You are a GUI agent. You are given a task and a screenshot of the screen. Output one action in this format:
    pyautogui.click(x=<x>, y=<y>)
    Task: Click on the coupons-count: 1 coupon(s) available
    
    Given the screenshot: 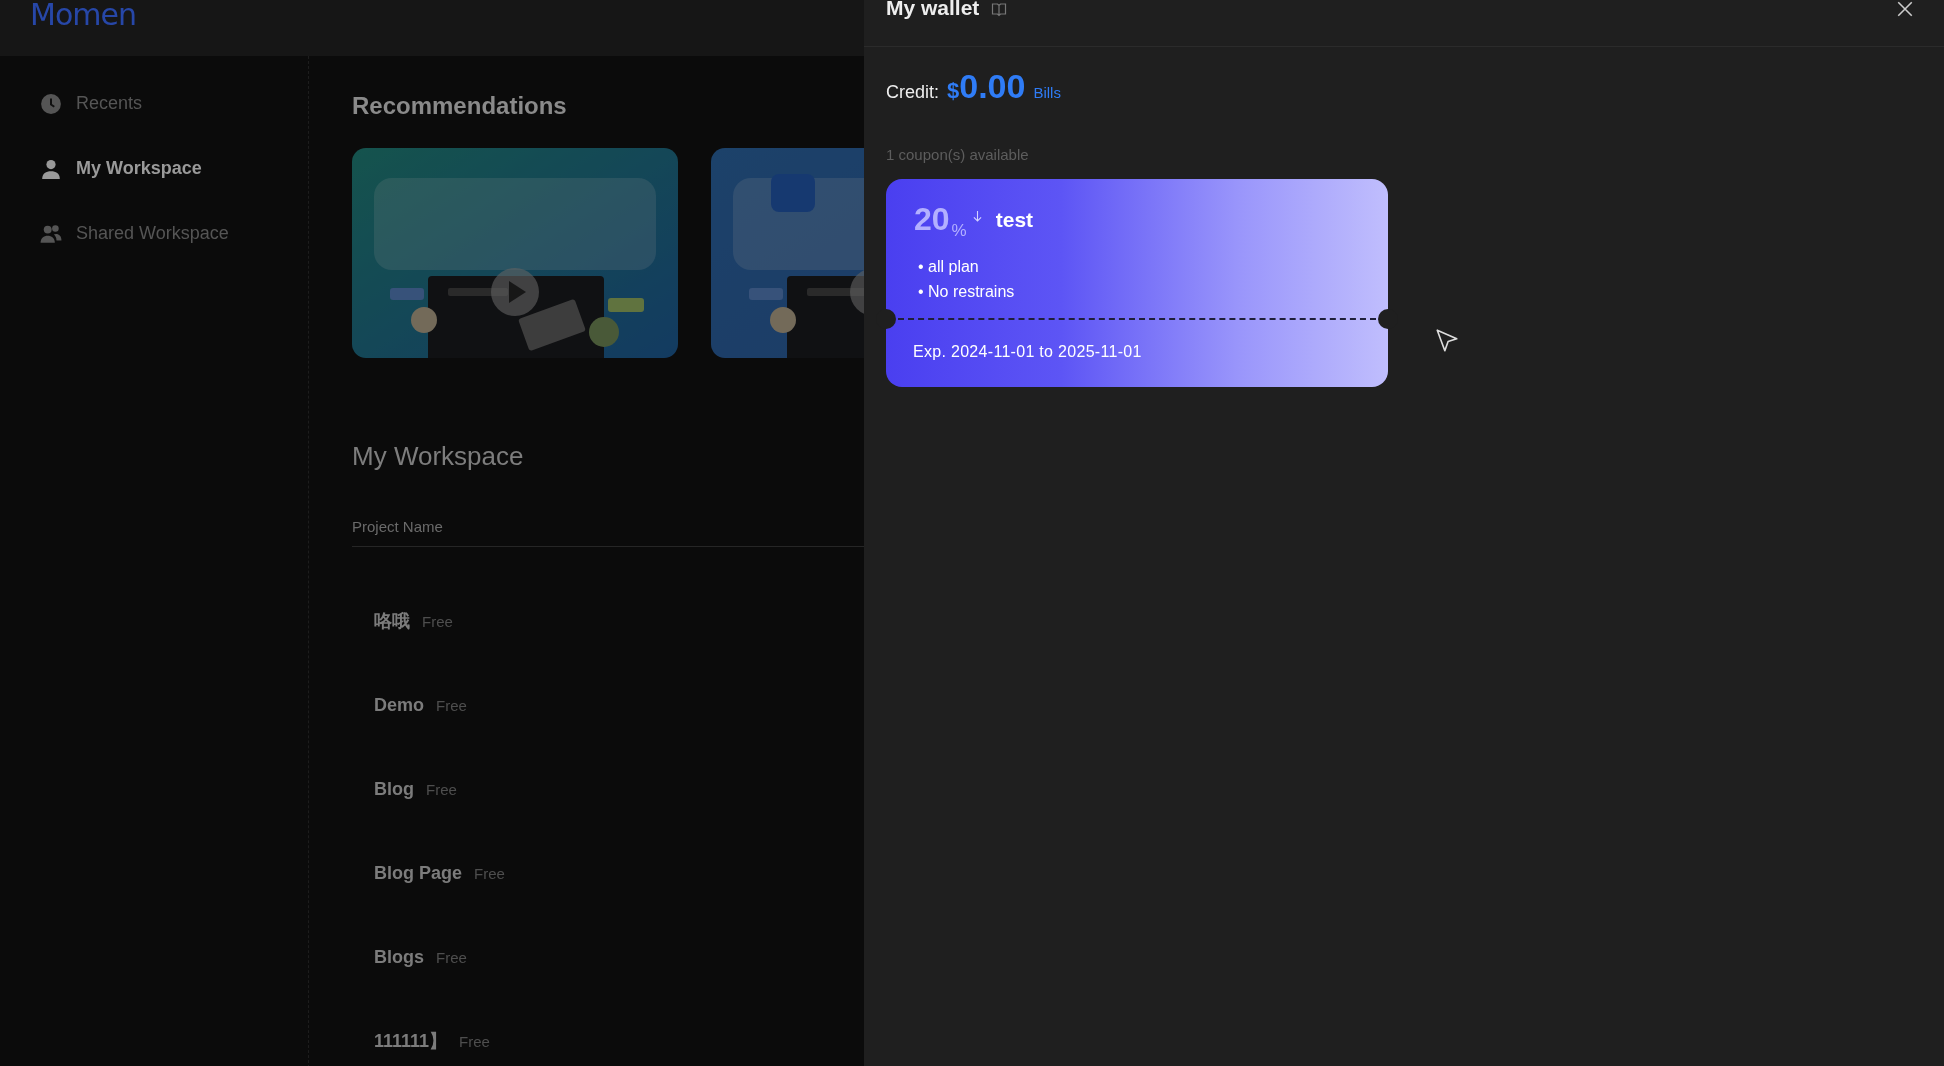 What is the action you would take?
    pyautogui.click(x=958, y=154)
    